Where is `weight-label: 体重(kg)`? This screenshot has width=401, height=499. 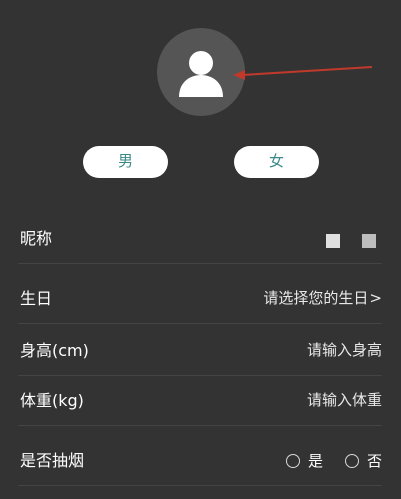
weight-label: 体重(kg) is located at coordinates (52, 400).